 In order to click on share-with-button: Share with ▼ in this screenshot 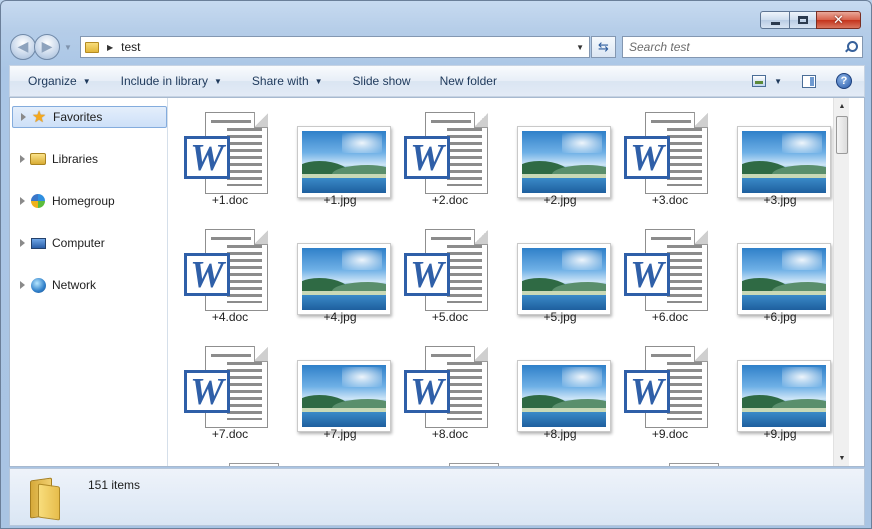, I will do `click(287, 81)`.